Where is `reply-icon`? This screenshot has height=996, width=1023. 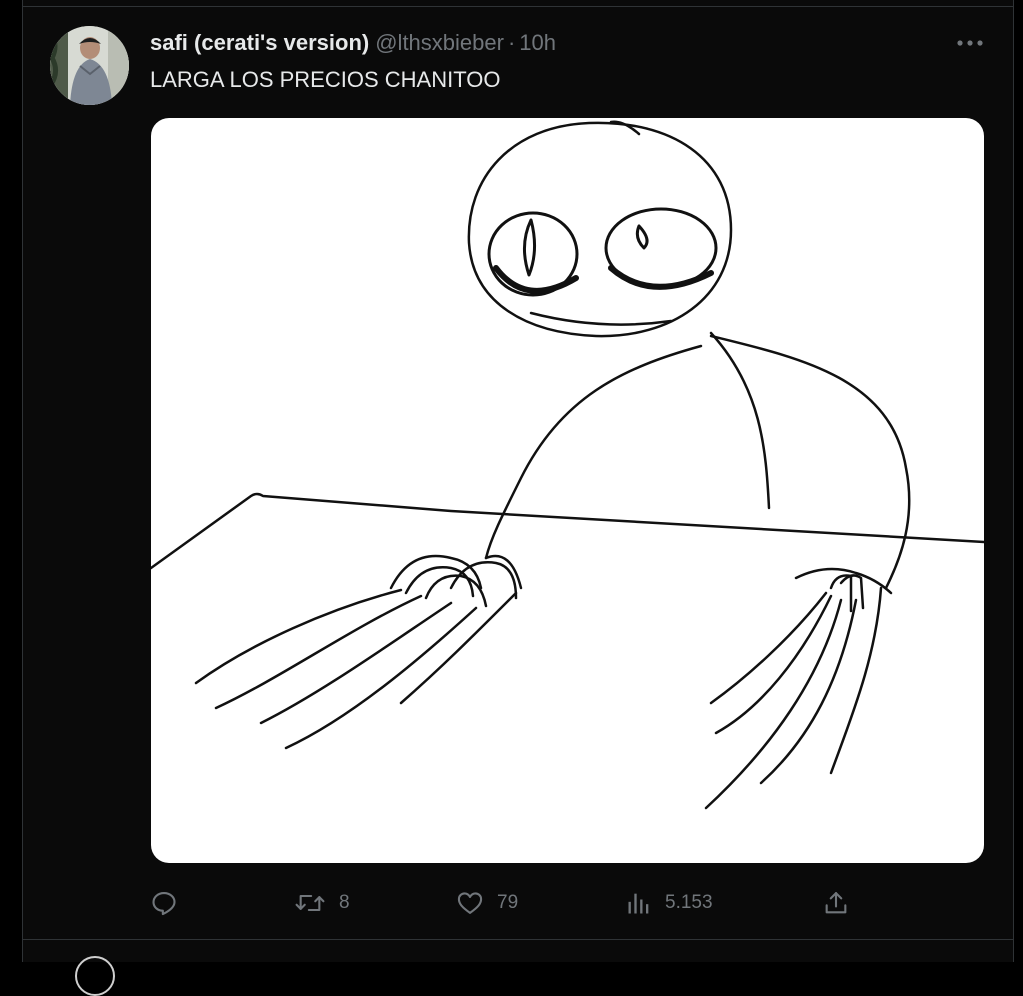
reply-icon is located at coordinates (164, 904).